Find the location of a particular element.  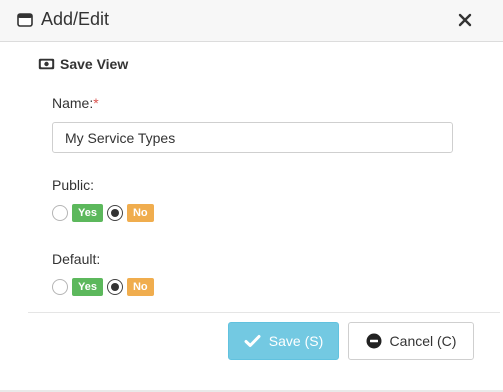

section-header: Save View is located at coordinates (83, 64).